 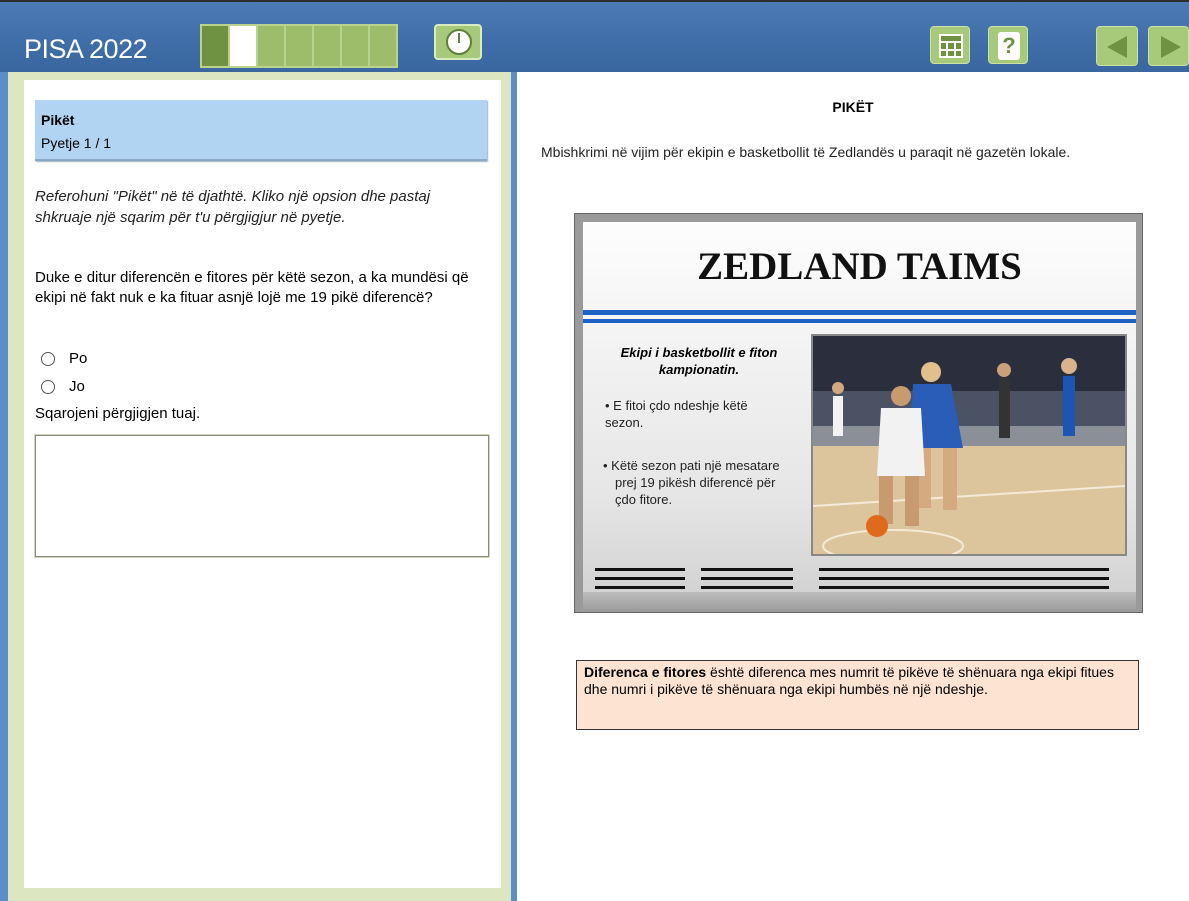 I want to click on calculator-icon, so click(x=951, y=46).